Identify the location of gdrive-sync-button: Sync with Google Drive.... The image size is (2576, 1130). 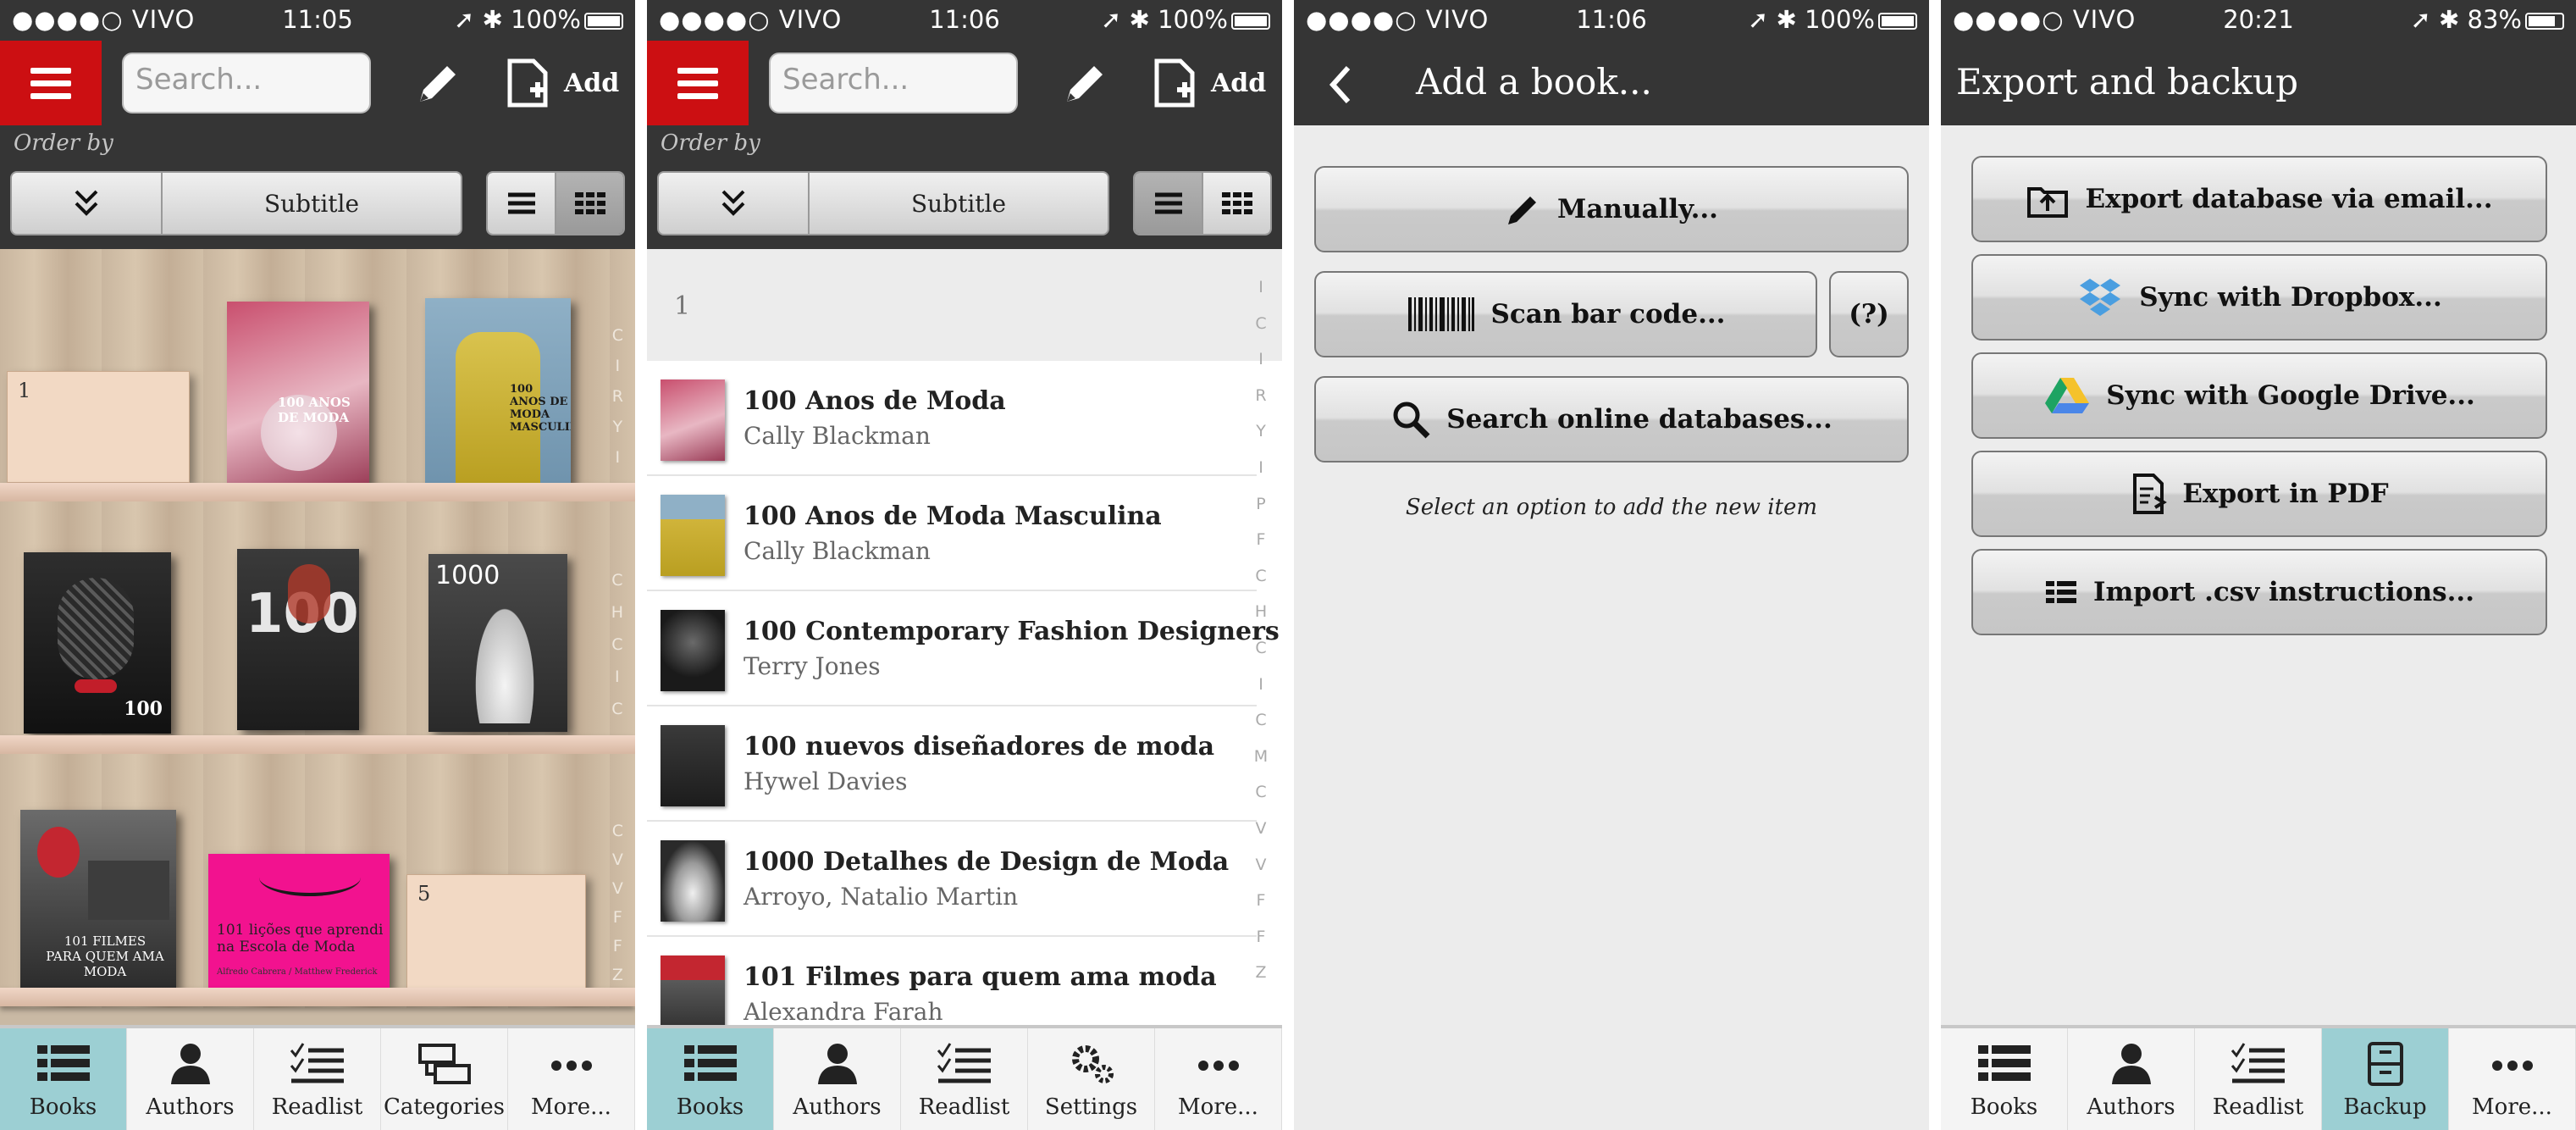
(2259, 395).